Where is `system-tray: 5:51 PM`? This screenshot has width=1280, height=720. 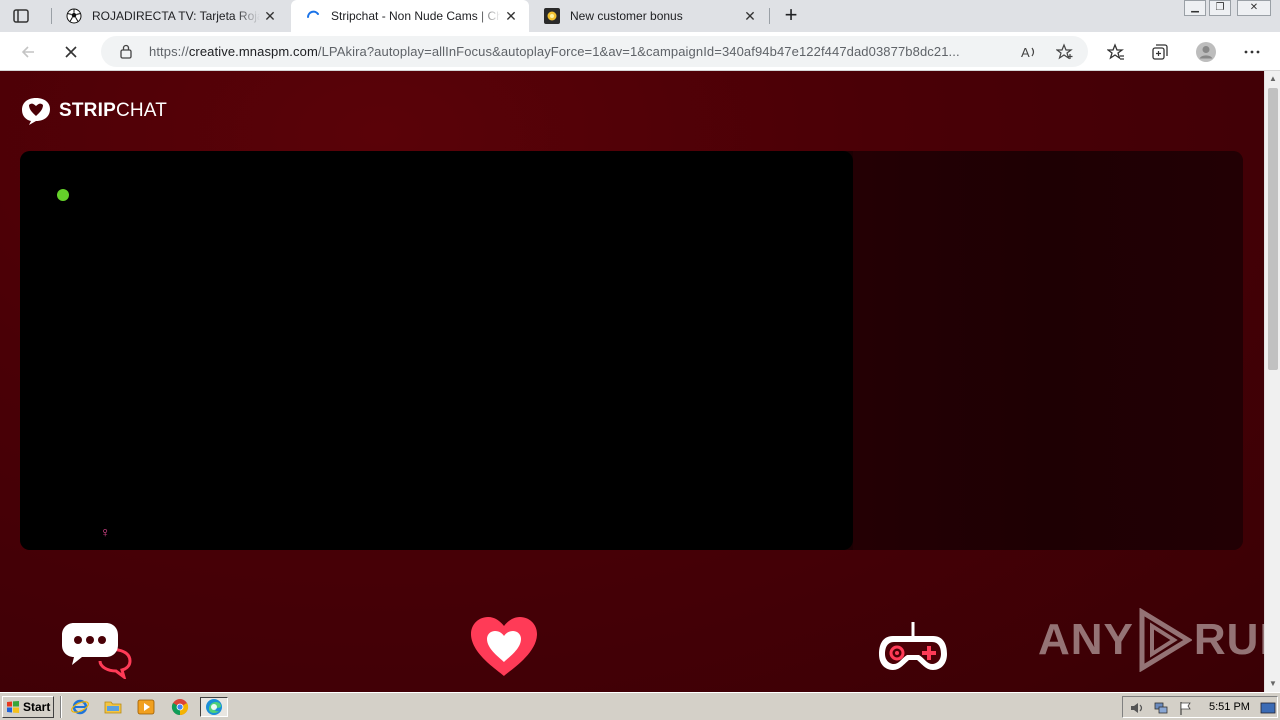
system-tray: 5:51 PM is located at coordinates (1200, 707).